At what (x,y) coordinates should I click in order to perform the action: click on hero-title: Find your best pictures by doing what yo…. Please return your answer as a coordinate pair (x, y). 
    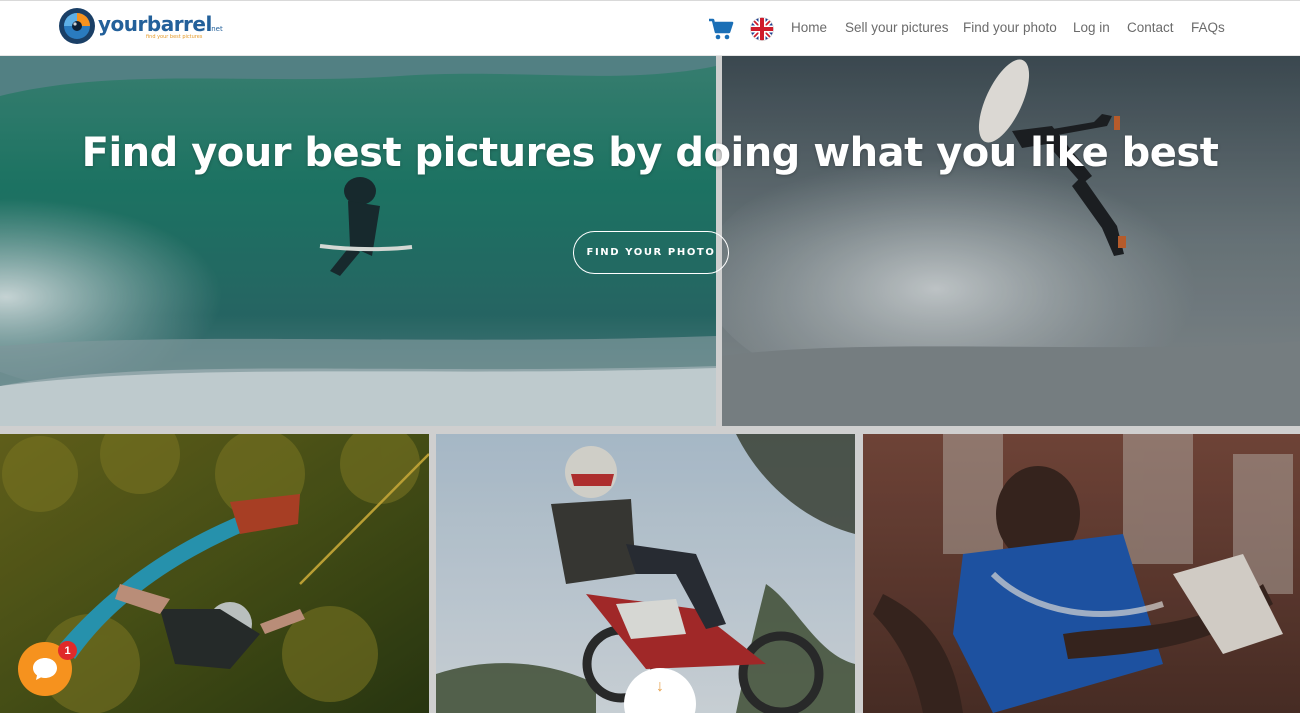
    Looking at the image, I should click on (650, 153).